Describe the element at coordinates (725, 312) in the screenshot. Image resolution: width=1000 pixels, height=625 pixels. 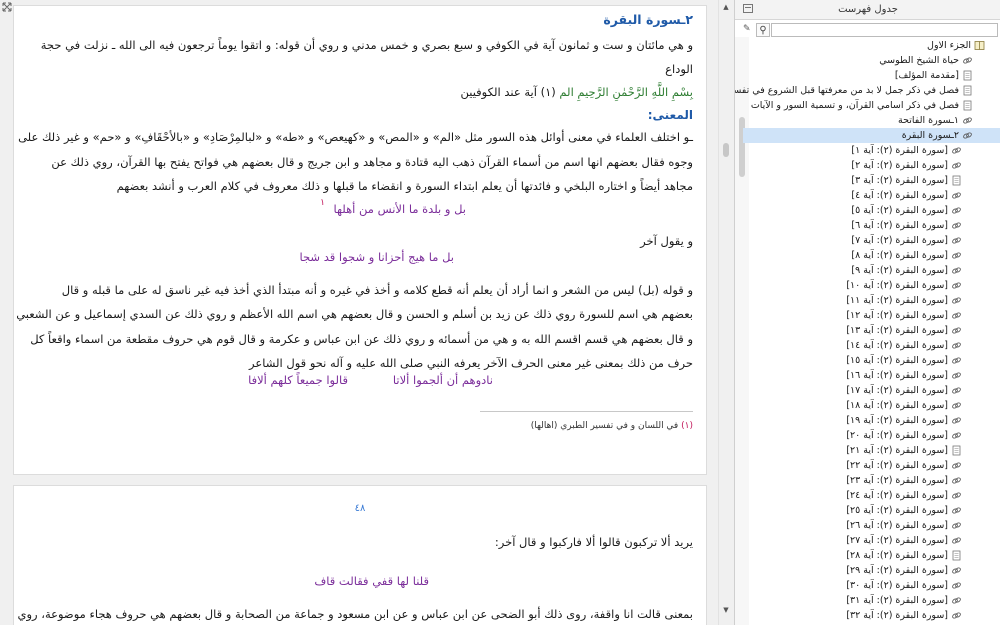
I see `reader-scrollbar: ▲ ▼` at that location.